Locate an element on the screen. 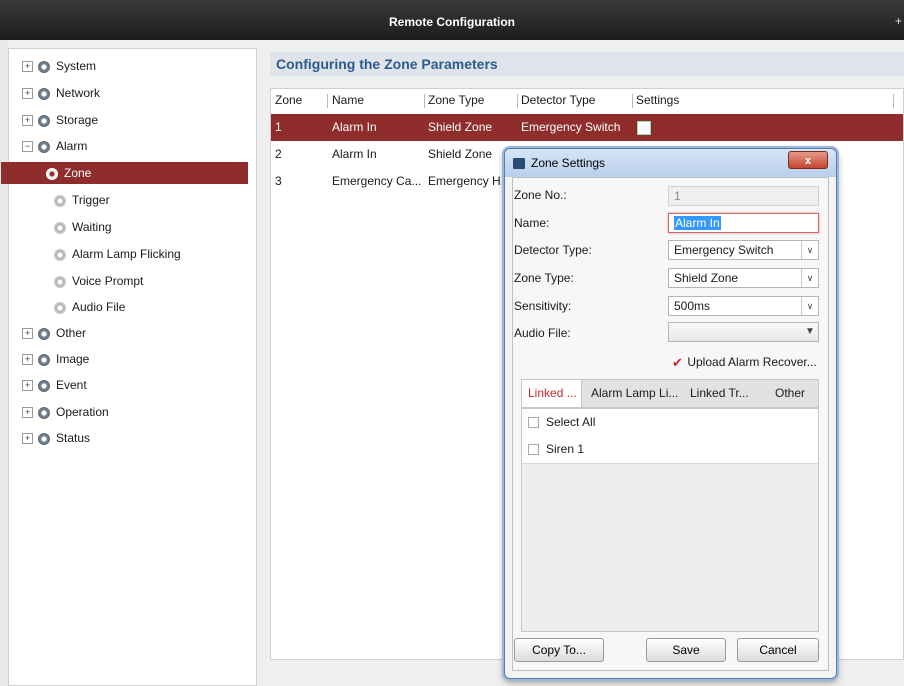  name-value: Alarm In is located at coordinates (697, 223).